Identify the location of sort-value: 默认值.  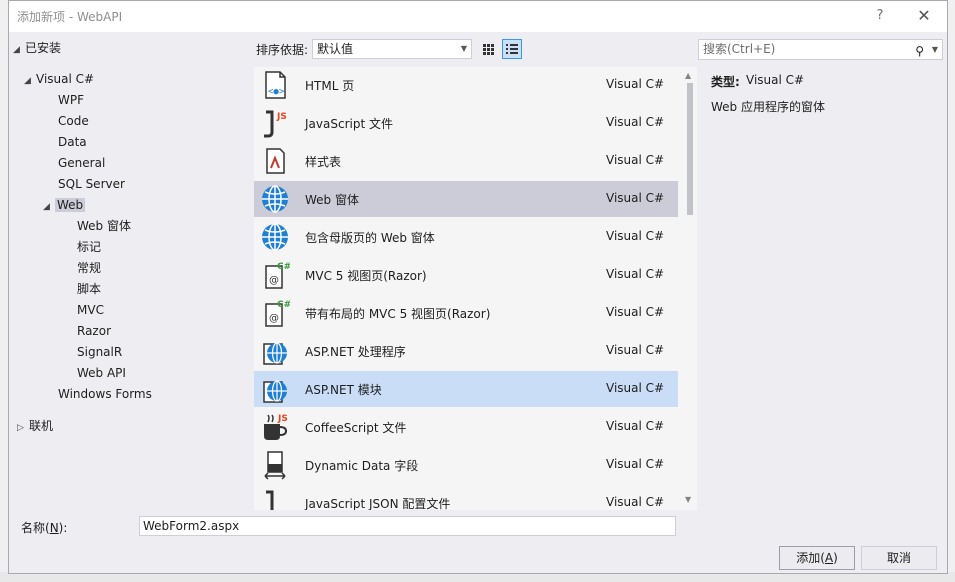
(335, 49).